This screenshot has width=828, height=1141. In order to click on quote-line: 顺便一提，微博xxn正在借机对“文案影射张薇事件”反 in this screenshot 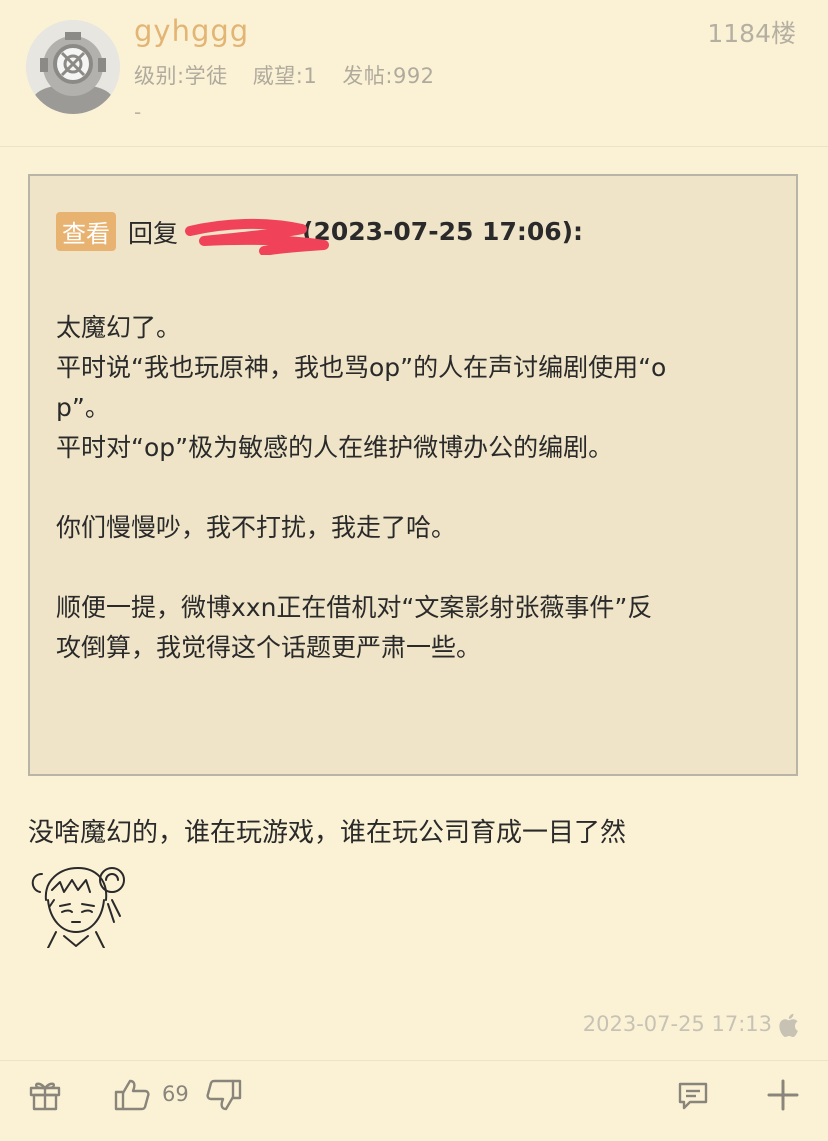, I will do `click(354, 607)`.